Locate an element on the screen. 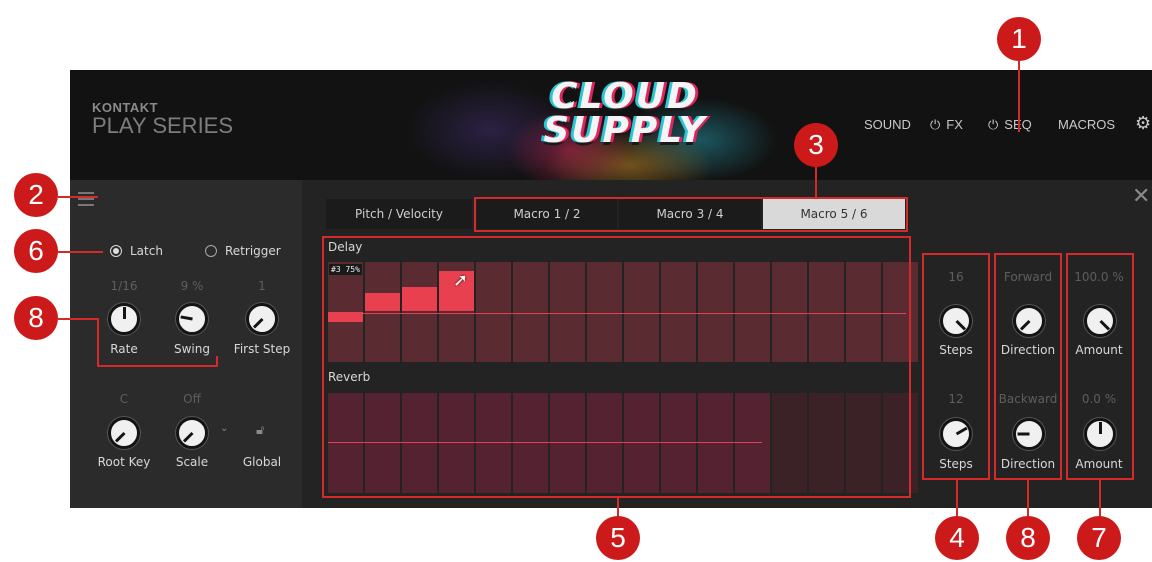 This screenshot has width=1152, height=562. callout-box-steps is located at coordinates (956, 366).